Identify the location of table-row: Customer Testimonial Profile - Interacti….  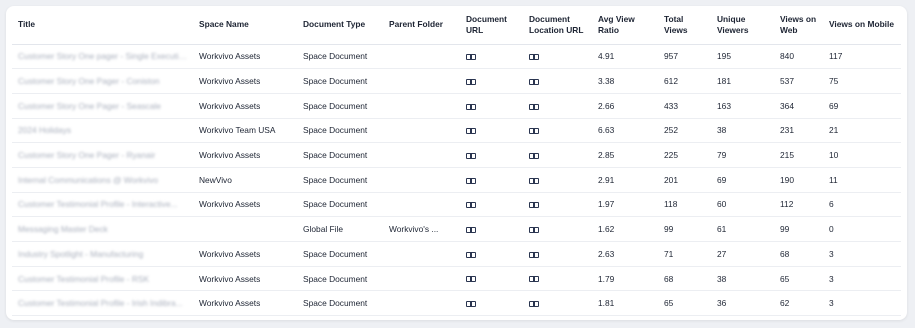
(456, 205).